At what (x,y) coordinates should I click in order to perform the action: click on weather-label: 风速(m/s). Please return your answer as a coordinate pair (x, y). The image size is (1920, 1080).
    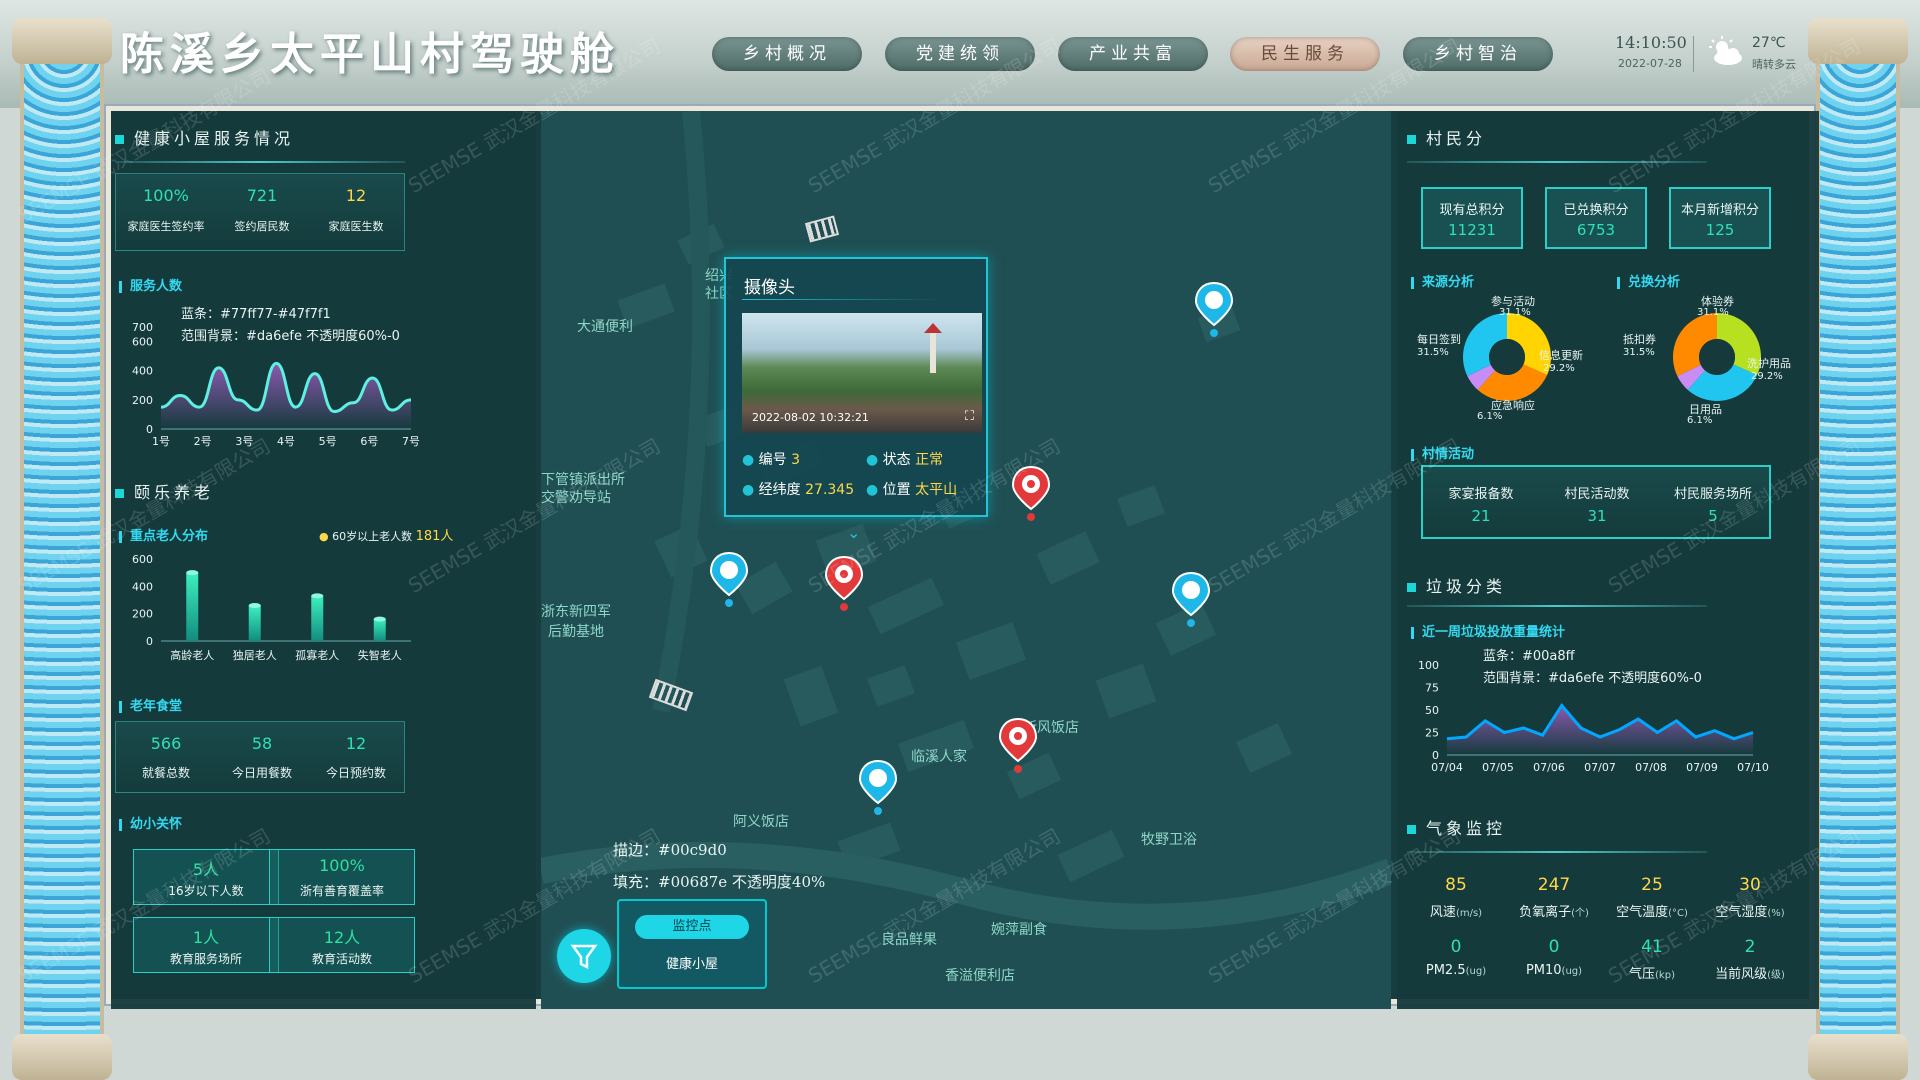
    Looking at the image, I should click on (1456, 912).